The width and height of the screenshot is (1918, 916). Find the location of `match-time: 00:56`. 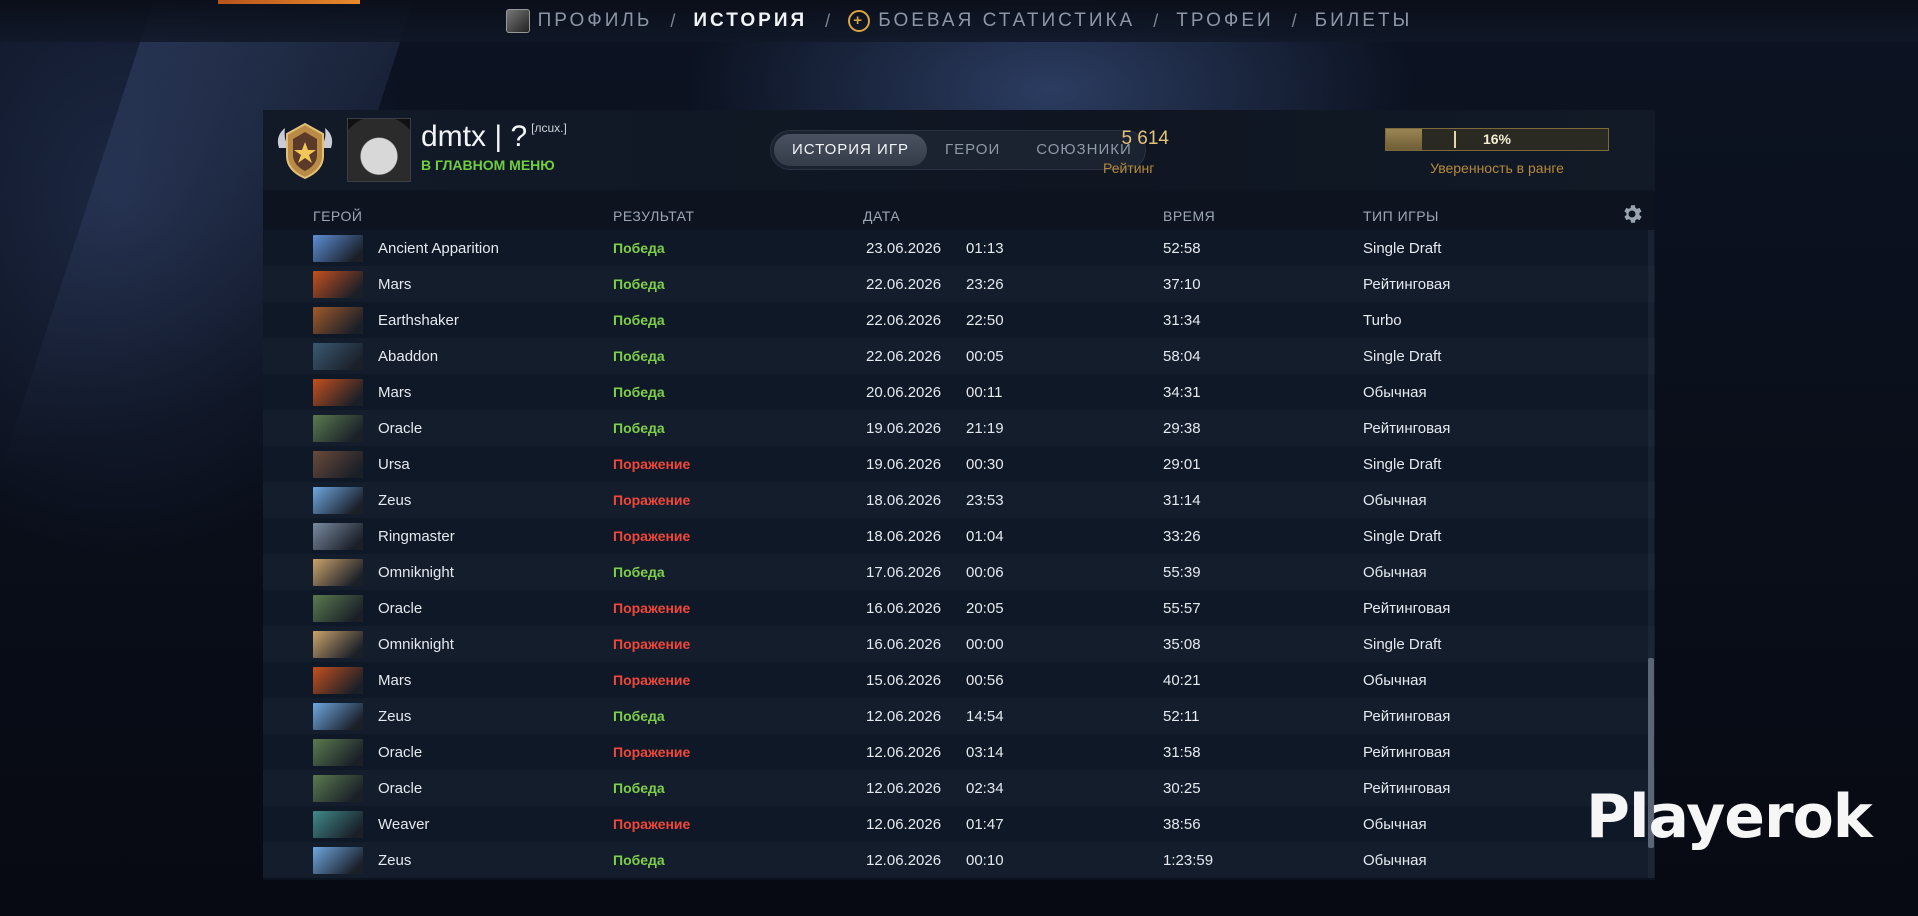

match-time: 00:56 is located at coordinates (985, 680).